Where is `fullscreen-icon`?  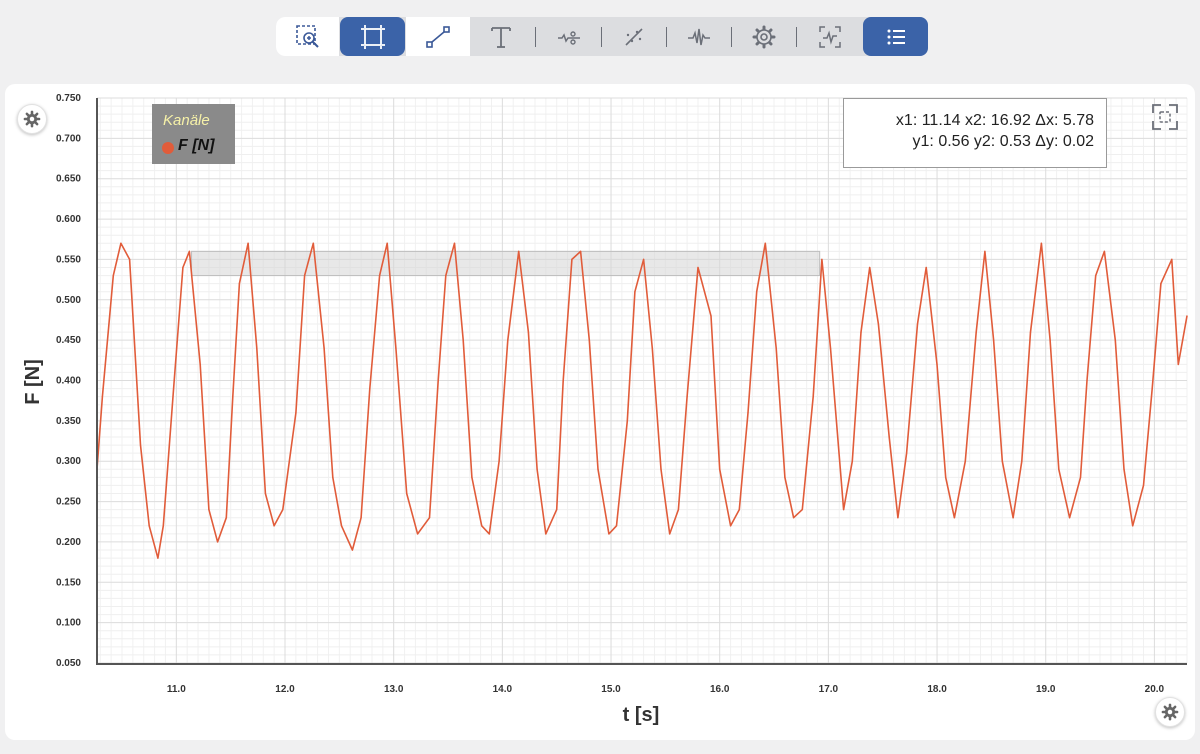
fullscreen-icon is located at coordinates (1165, 117).